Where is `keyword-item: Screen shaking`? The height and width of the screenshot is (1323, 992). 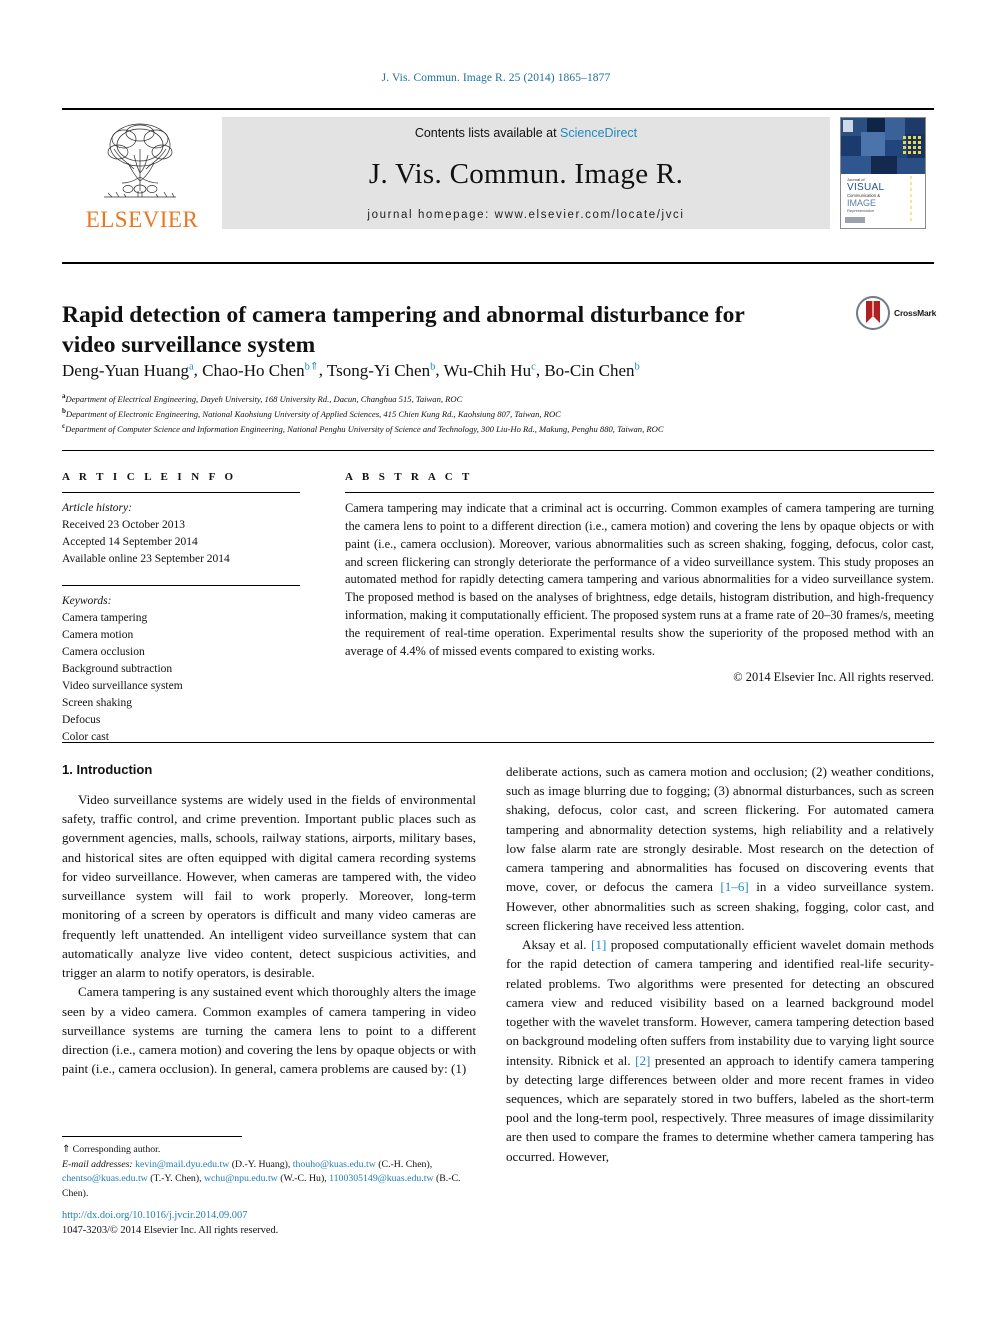 keyword-item: Screen shaking is located at coordinates (97, 703).